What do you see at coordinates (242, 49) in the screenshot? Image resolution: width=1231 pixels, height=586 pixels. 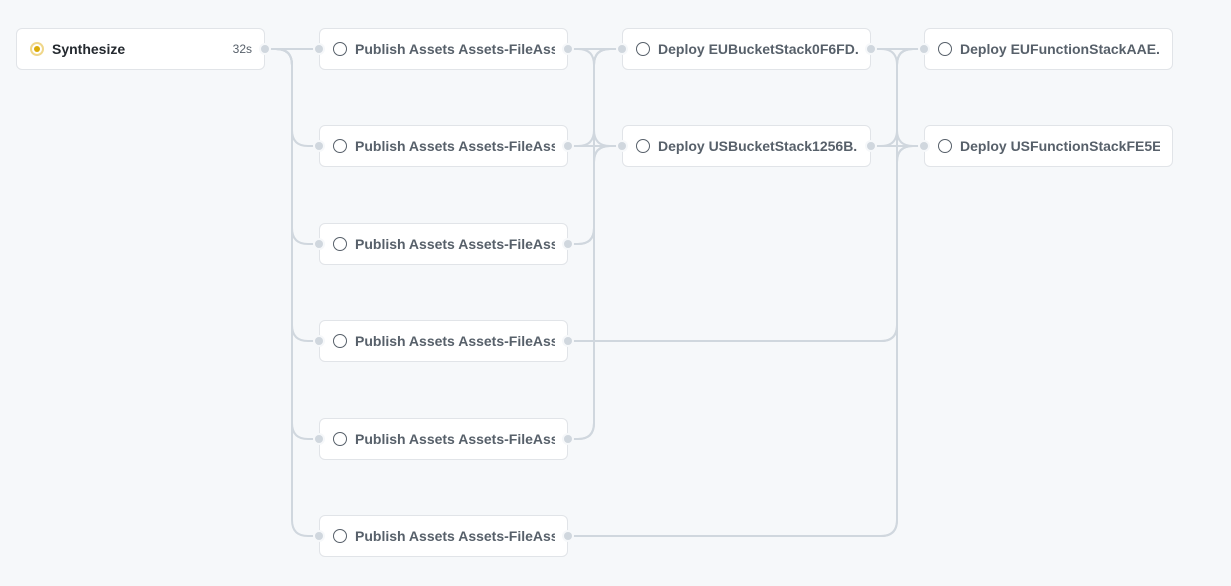 I see `job-duration: 32s` at bounding box center [242, 49].